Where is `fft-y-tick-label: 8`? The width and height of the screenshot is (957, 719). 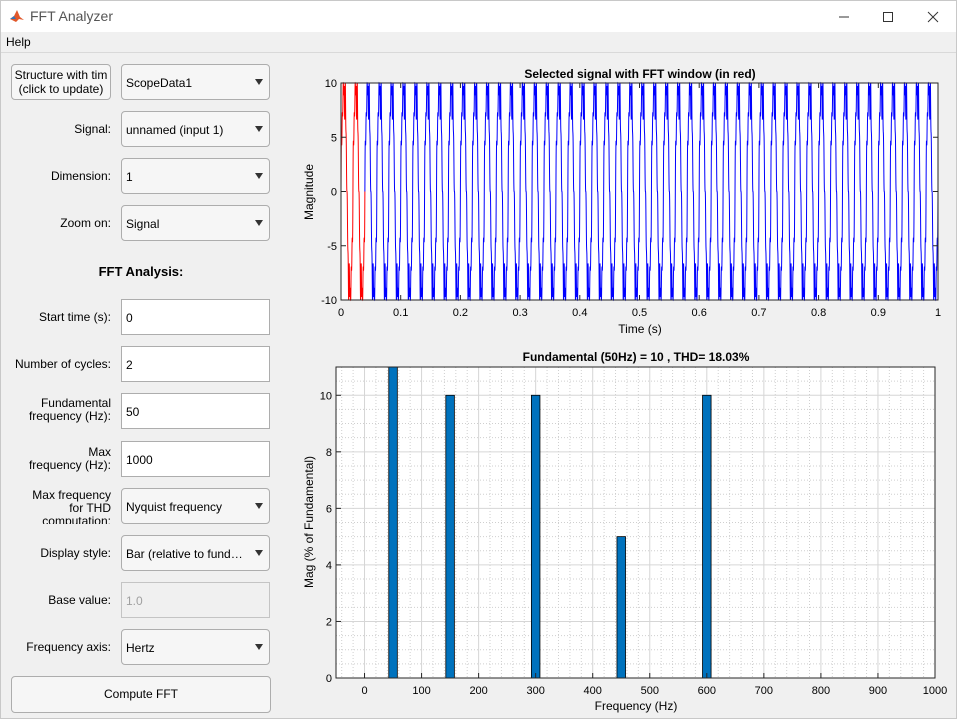 fft-y-tick-label: 8 is located at coordinates (329, 453).